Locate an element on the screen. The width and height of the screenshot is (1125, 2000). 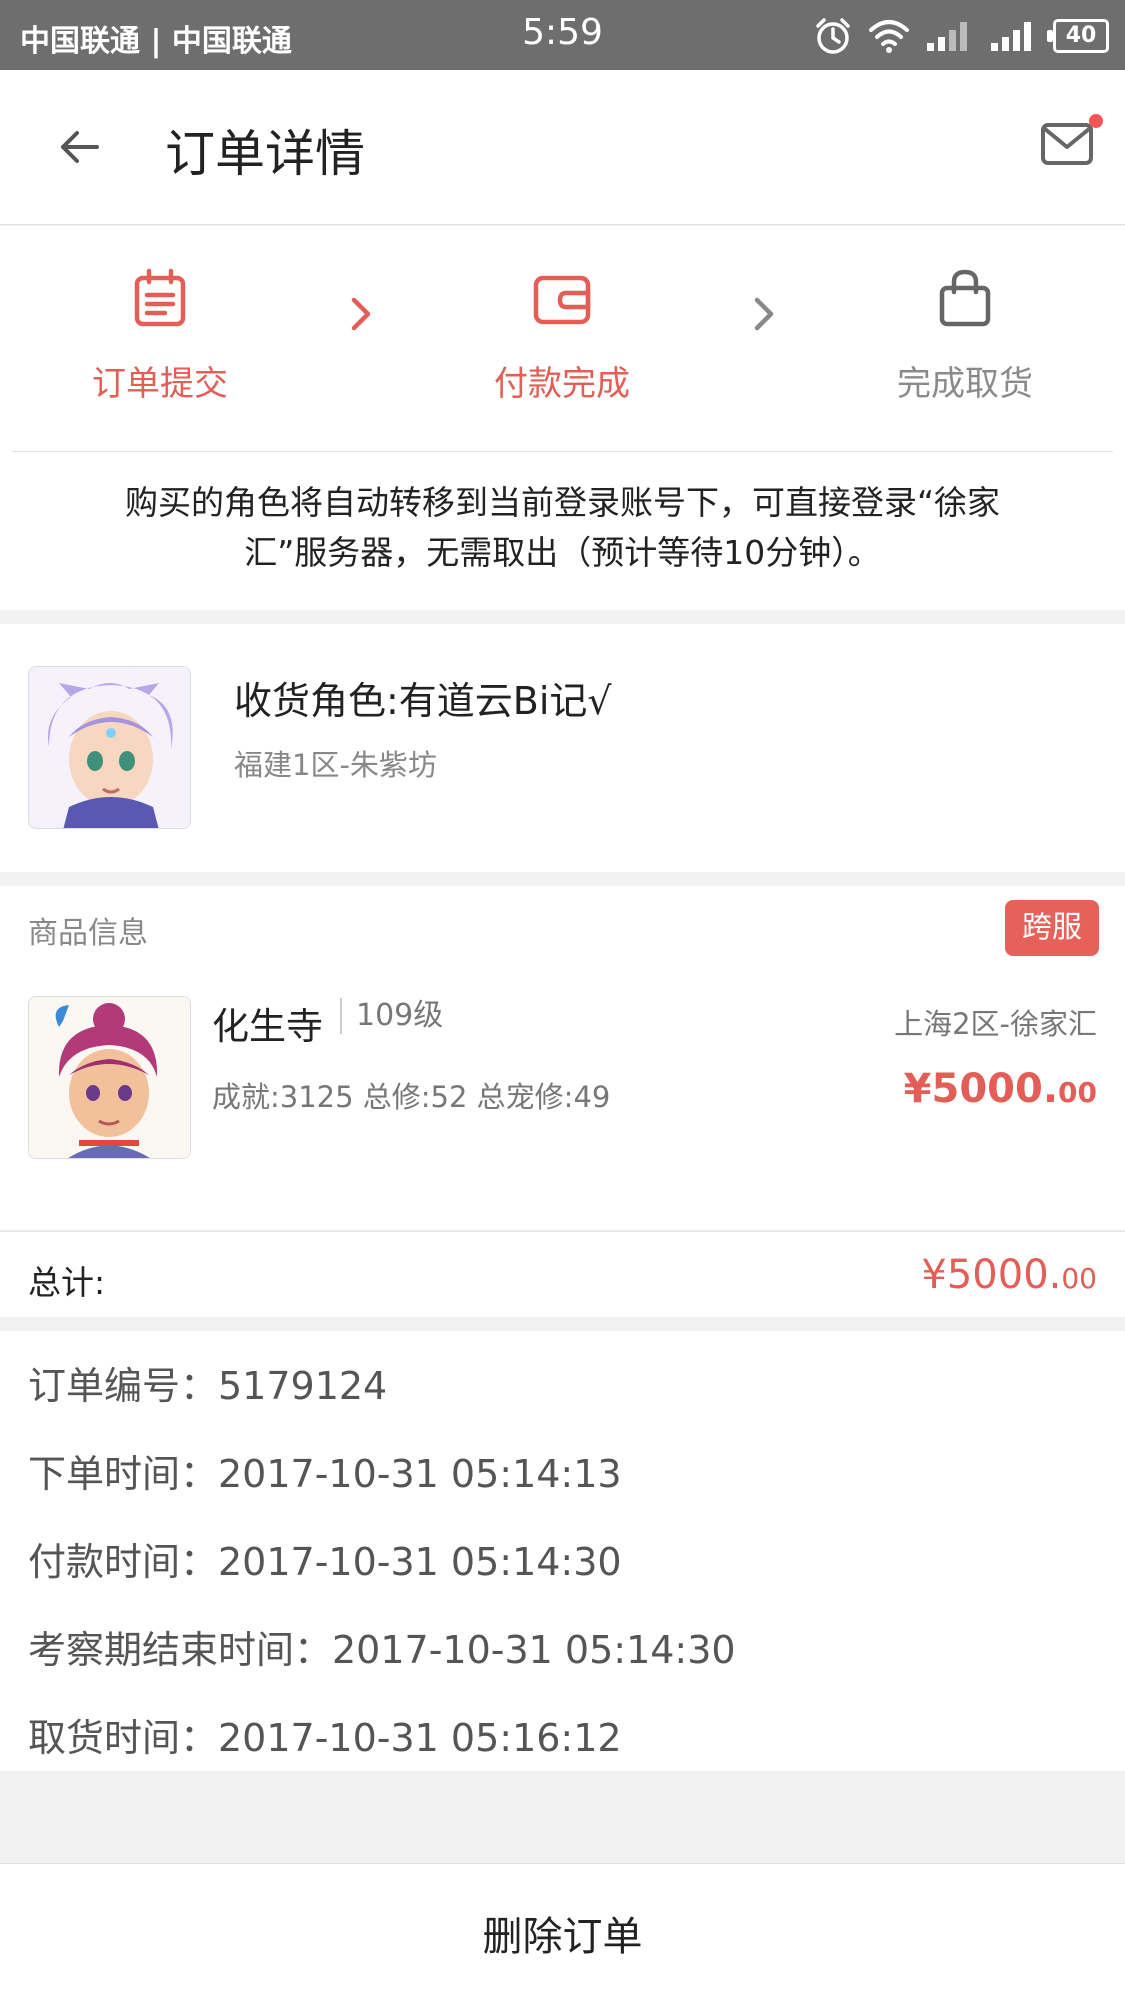
total-value: ¥5000.00 is located at coordinates (1009, 1275).